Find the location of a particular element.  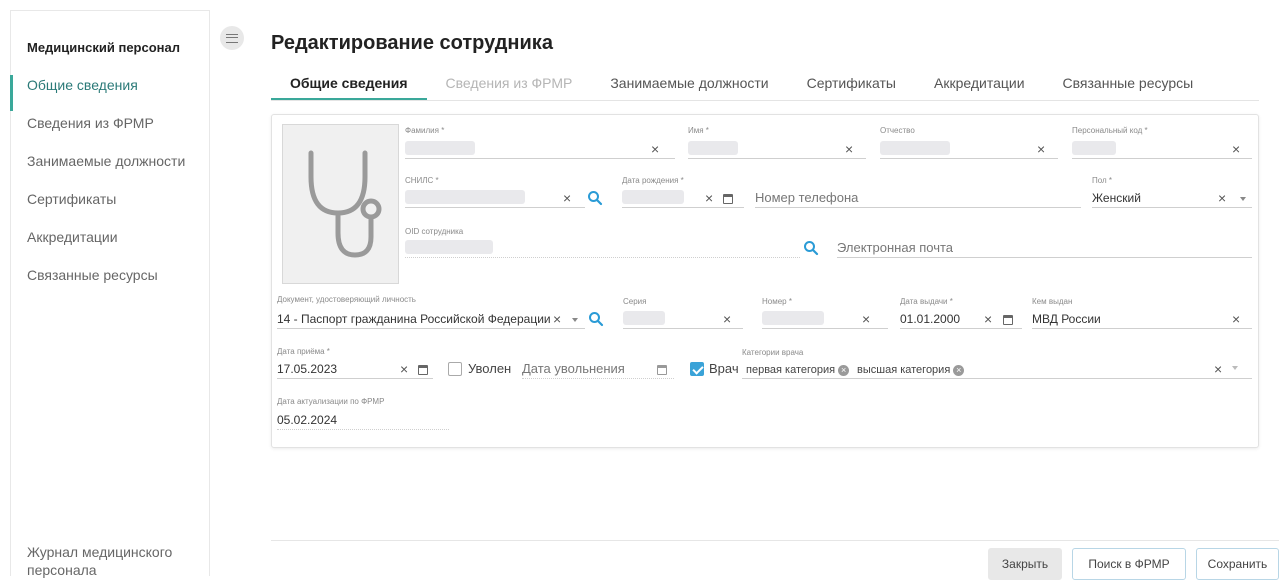

id-document-clear-icon: × is located at coordinates (557, 319).